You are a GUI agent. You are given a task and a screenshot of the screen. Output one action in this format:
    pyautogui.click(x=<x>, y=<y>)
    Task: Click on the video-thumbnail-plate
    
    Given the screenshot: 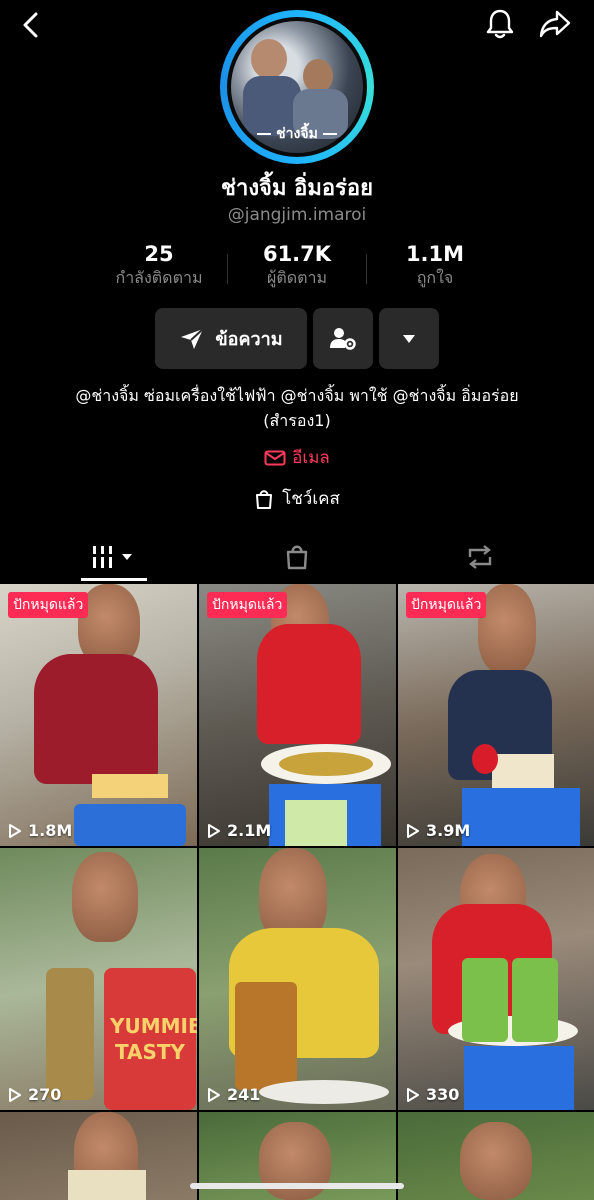 What is the action you would take?
    pyautogui.click(x=324, y=1092)
    